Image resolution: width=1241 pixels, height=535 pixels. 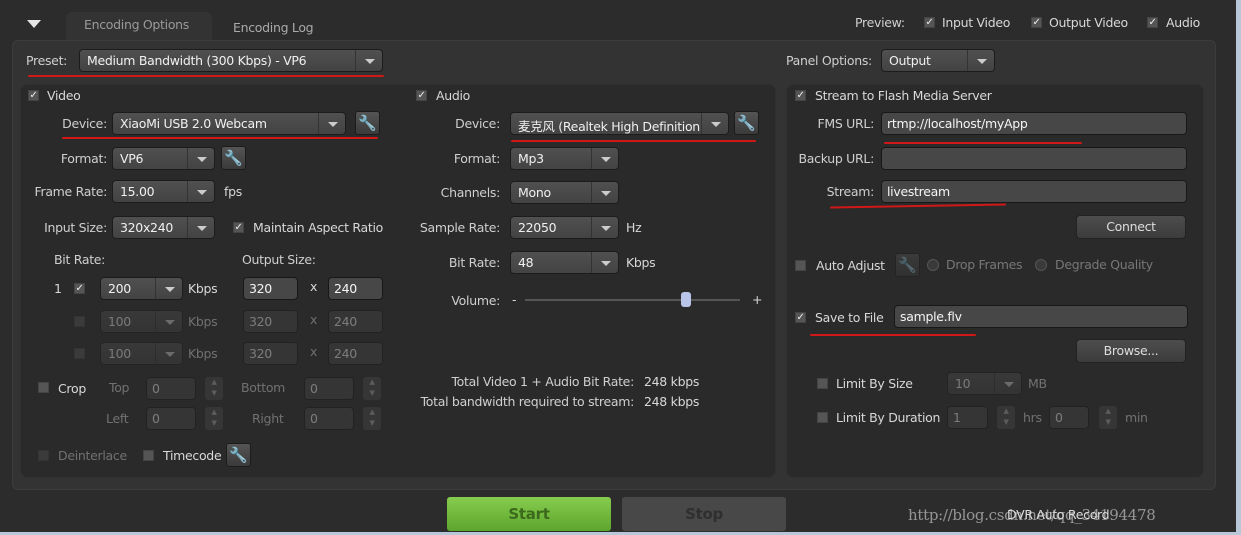 What do you see at coordinates (704, 514) in the screenshot?
I see `stop-button: Stop` at bounding box center [704, 514].